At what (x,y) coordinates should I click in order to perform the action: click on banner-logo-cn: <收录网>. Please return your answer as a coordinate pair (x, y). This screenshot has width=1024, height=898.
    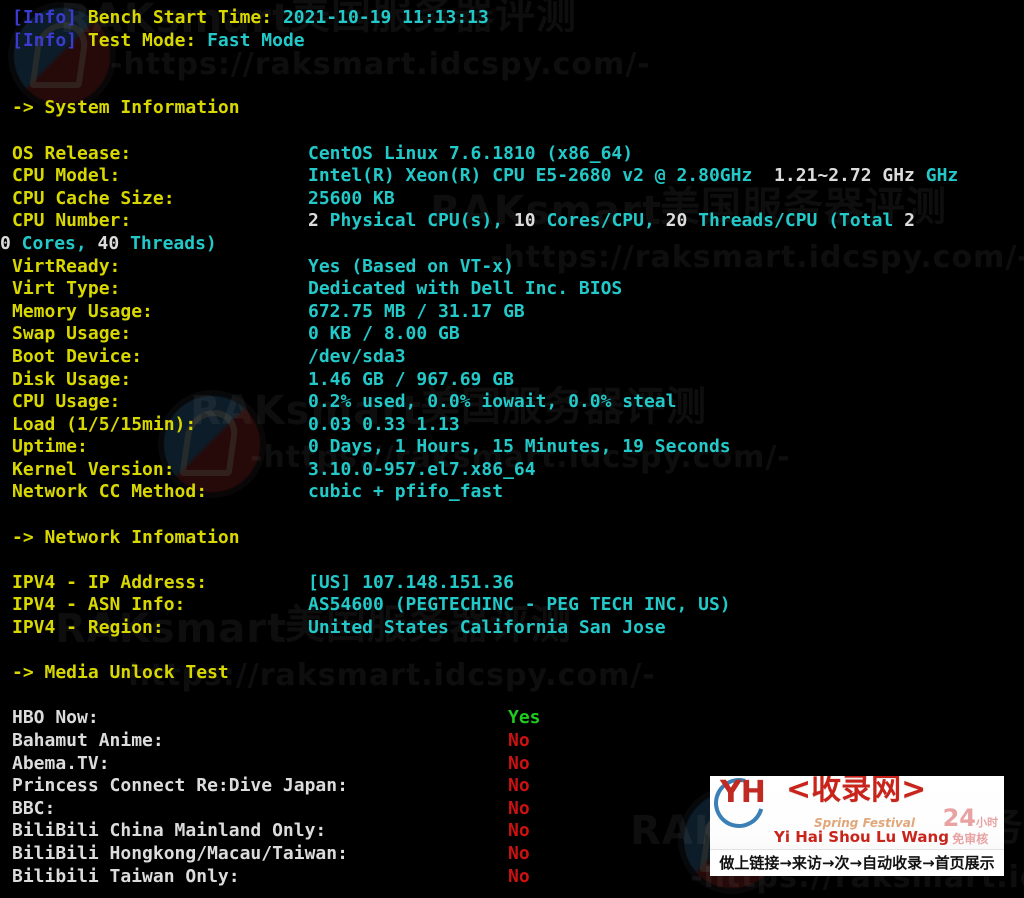
    Looking at the image, I should click on (856, 791).